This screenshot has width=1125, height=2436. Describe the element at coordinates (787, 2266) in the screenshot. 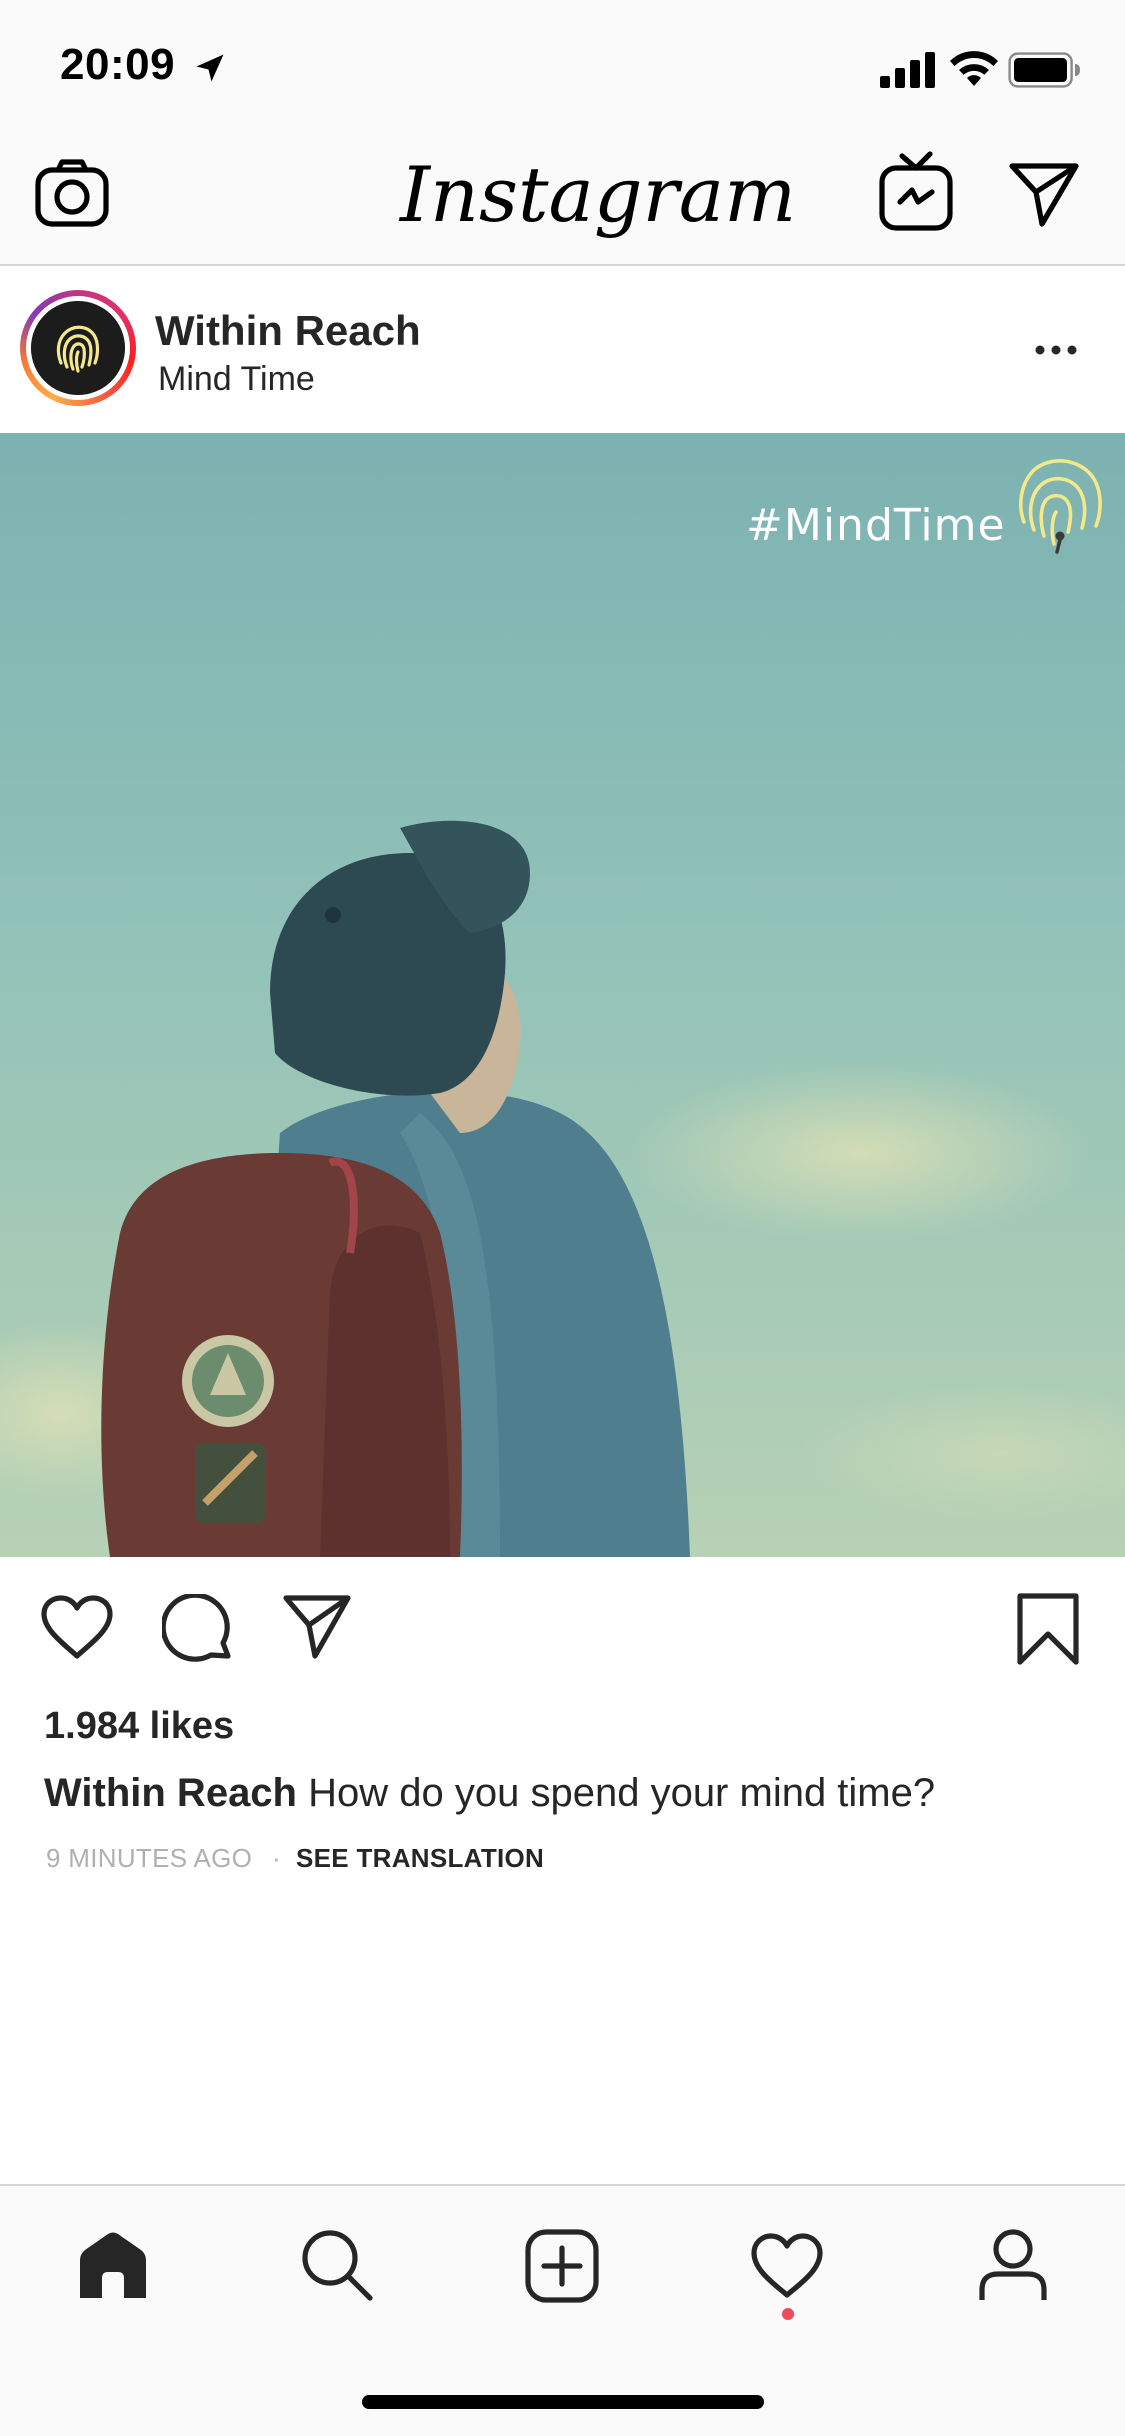

I see `activity-heart-icon` at that location.